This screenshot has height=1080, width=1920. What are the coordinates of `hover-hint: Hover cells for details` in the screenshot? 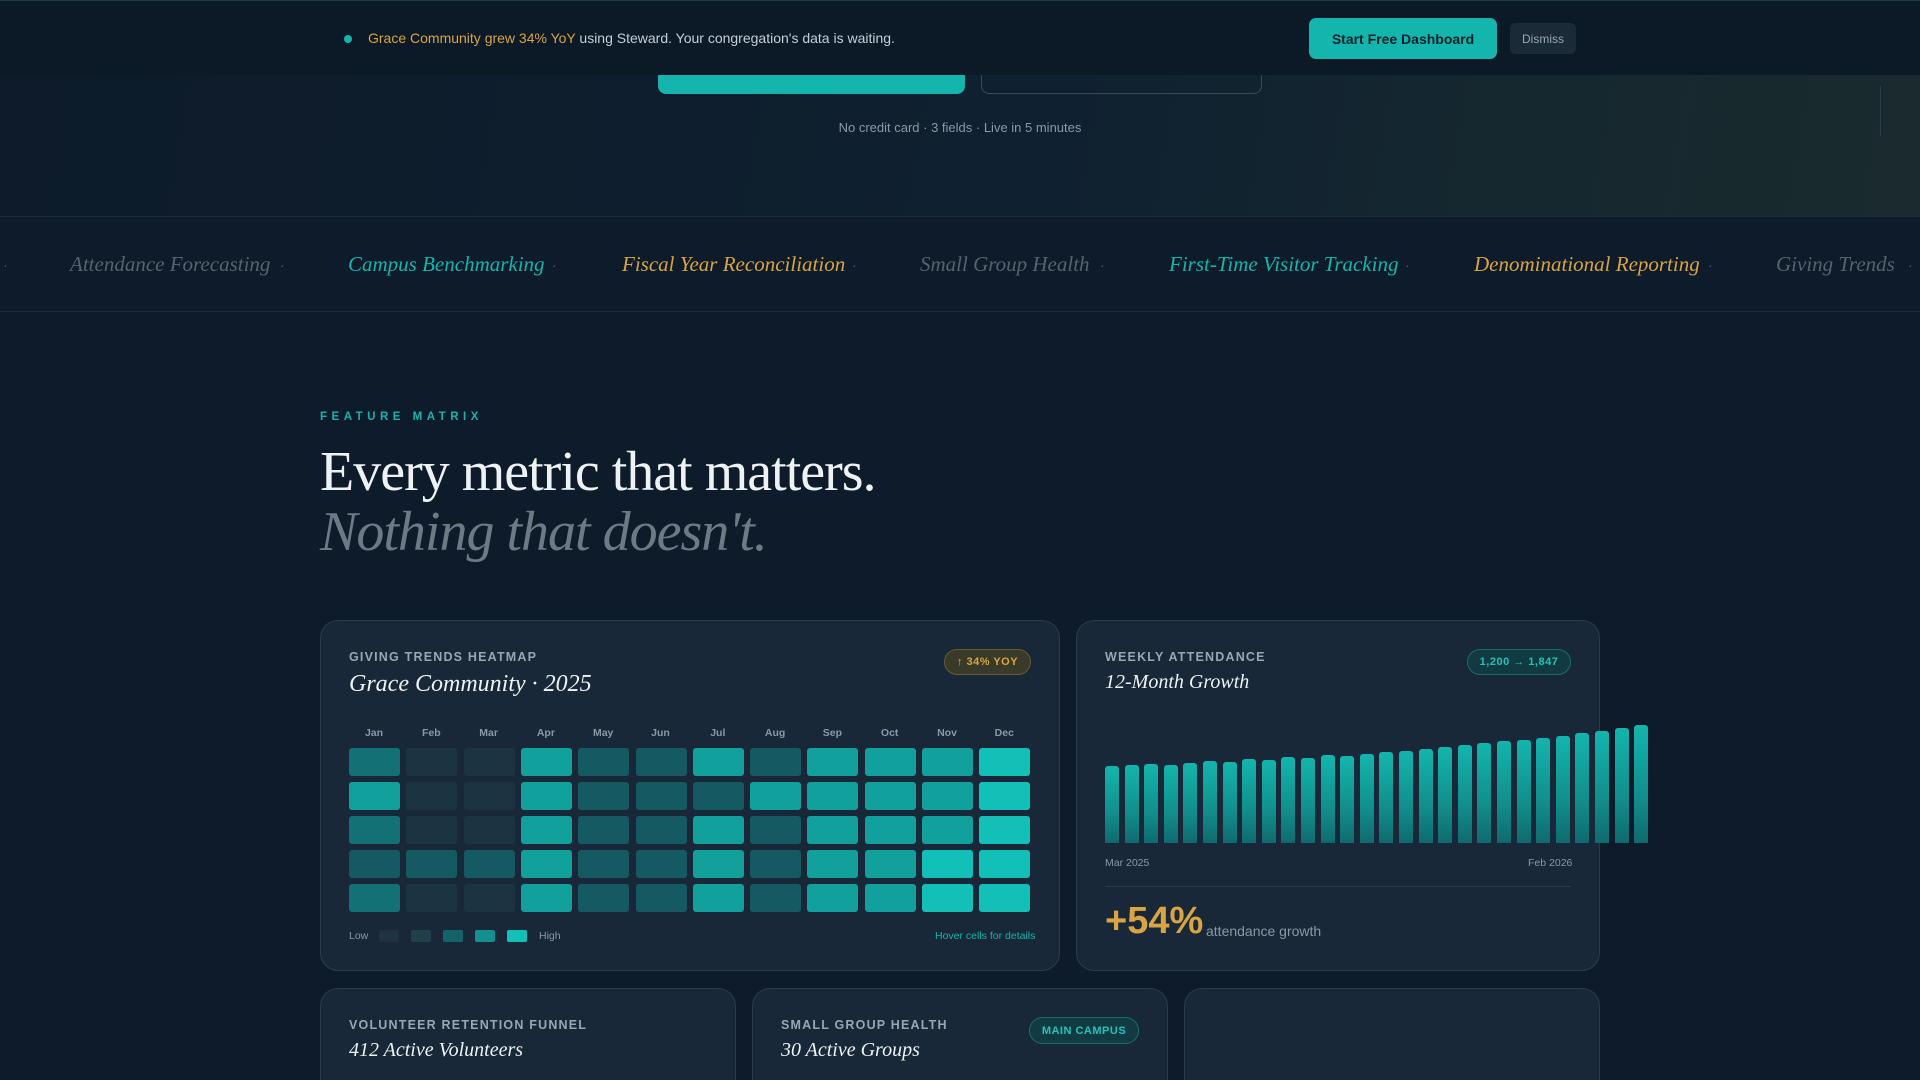 It's located at (985, 936).